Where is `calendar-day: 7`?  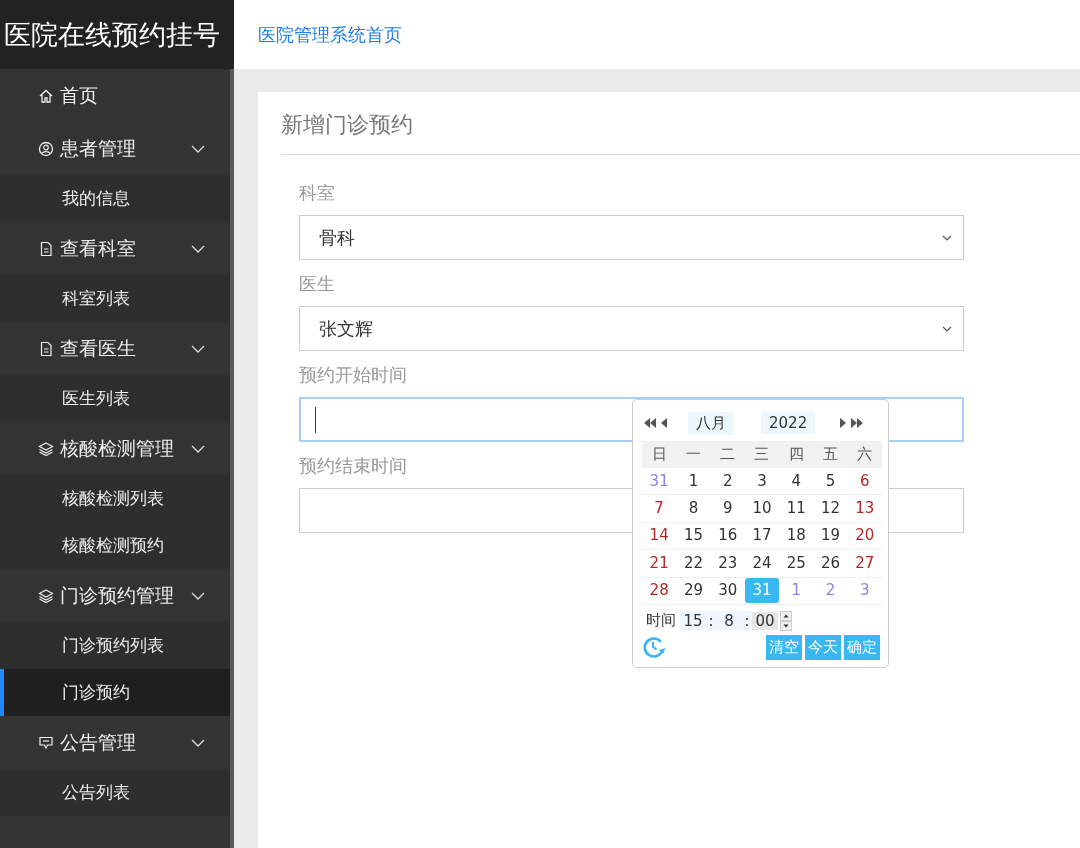
calendar-day: 7 is located at coordinates (659, 509).